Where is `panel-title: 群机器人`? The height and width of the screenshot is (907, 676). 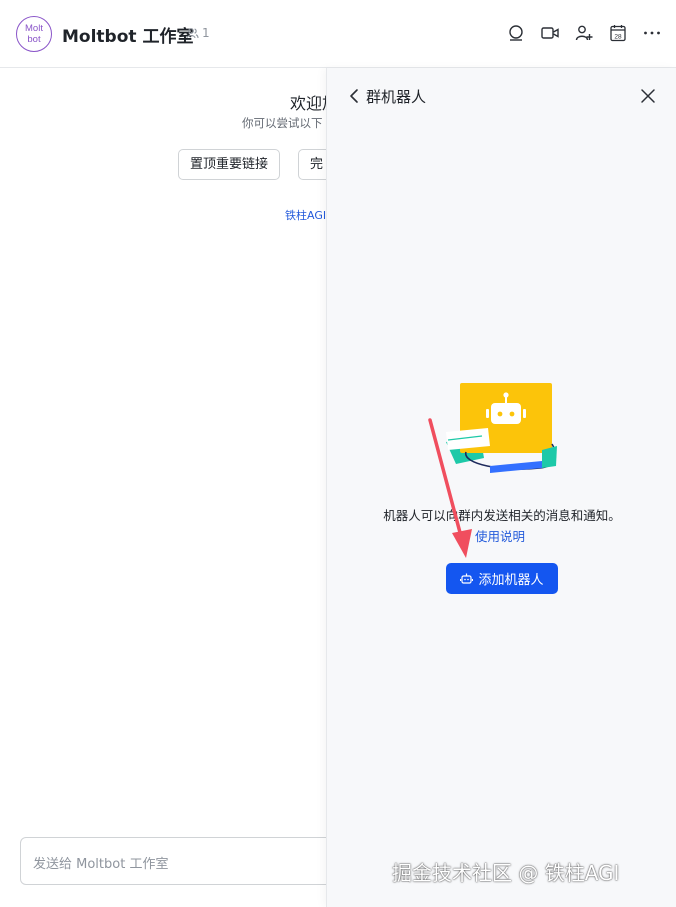
panel-title: 群机器人 is located at coordinates (396, 97).